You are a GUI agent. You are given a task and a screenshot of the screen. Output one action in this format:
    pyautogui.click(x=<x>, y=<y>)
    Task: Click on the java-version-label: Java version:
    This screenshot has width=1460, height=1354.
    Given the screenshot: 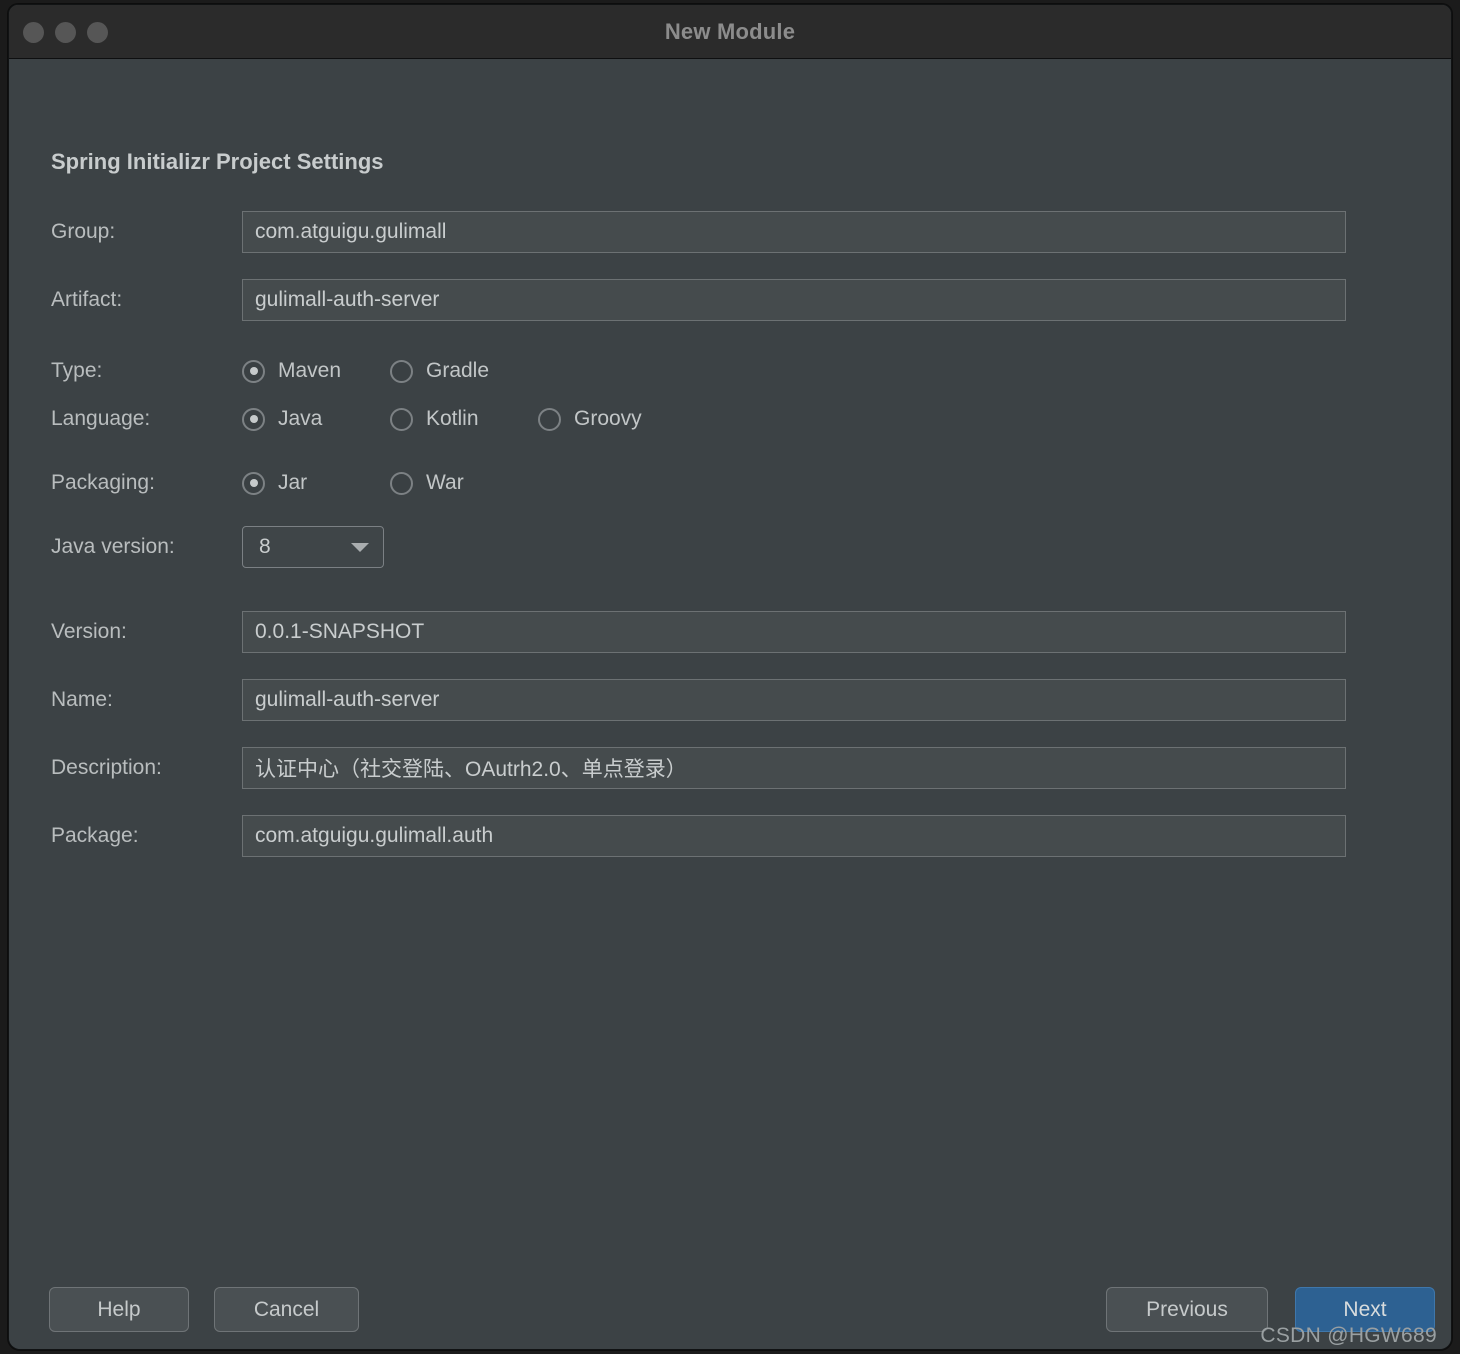 What is the action you would take?
    pyautogui.click(x=113, y=546)
    